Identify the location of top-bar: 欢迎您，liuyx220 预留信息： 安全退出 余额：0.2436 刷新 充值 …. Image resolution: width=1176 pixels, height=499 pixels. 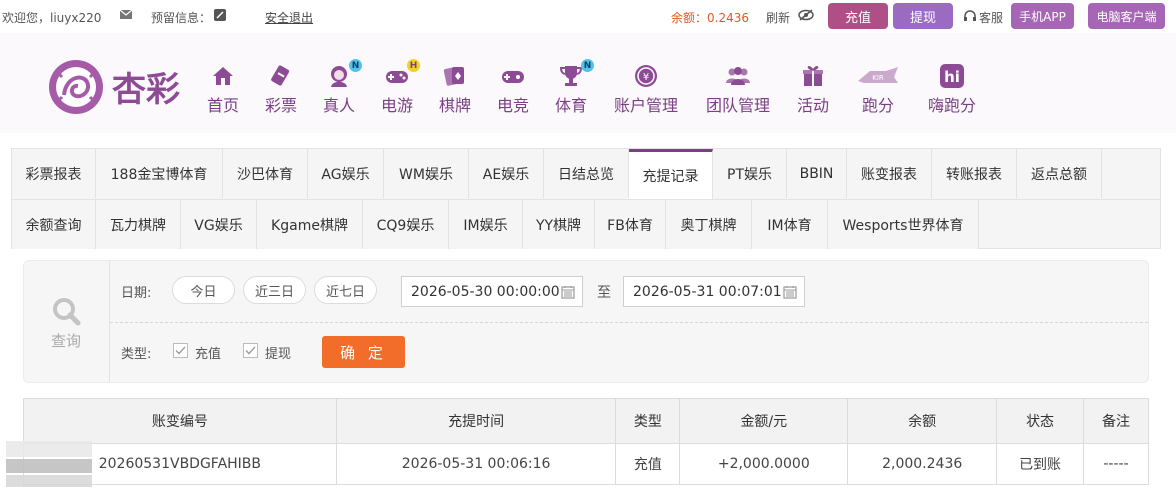
(588, 16).